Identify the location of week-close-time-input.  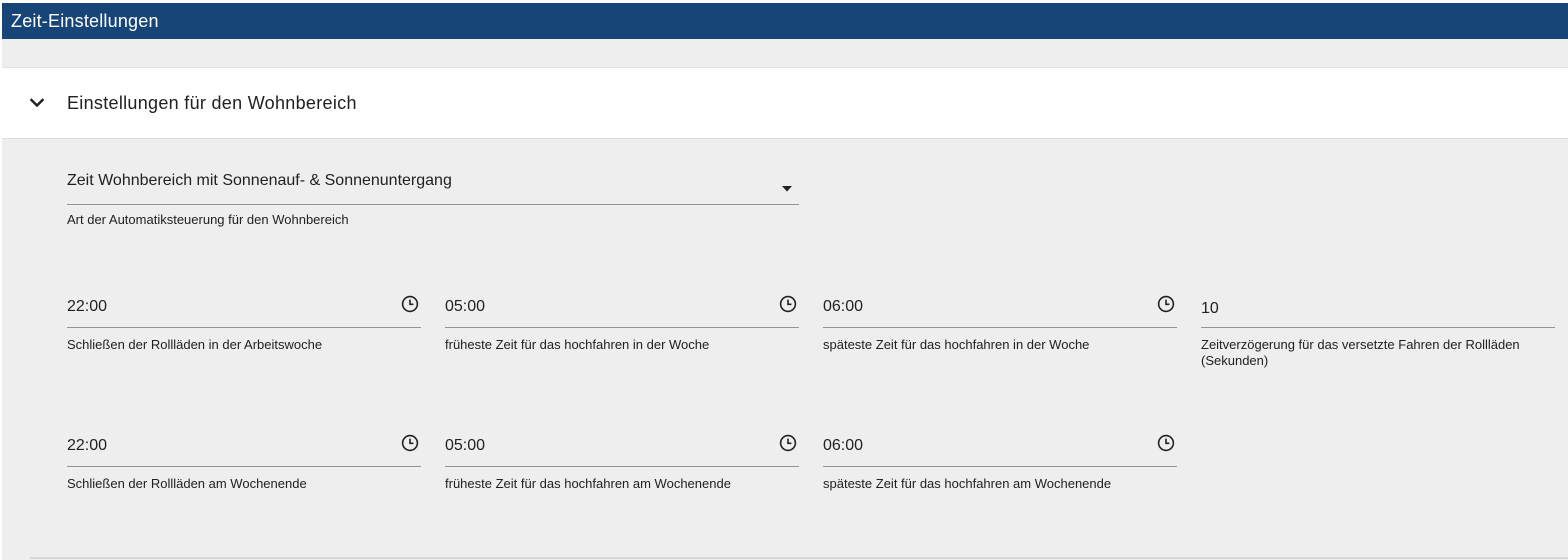
(217, 307).